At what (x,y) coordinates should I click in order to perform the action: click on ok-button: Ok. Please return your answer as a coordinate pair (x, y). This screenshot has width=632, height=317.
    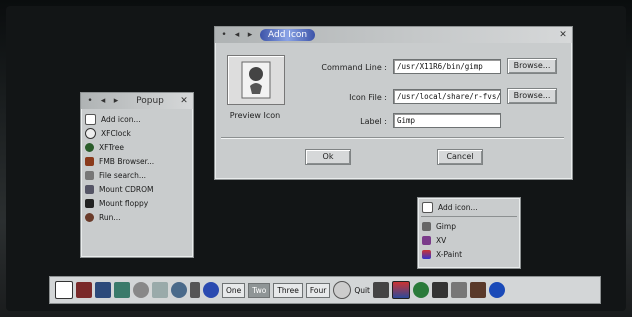
    Looking at the image, I should click on (328, 157).